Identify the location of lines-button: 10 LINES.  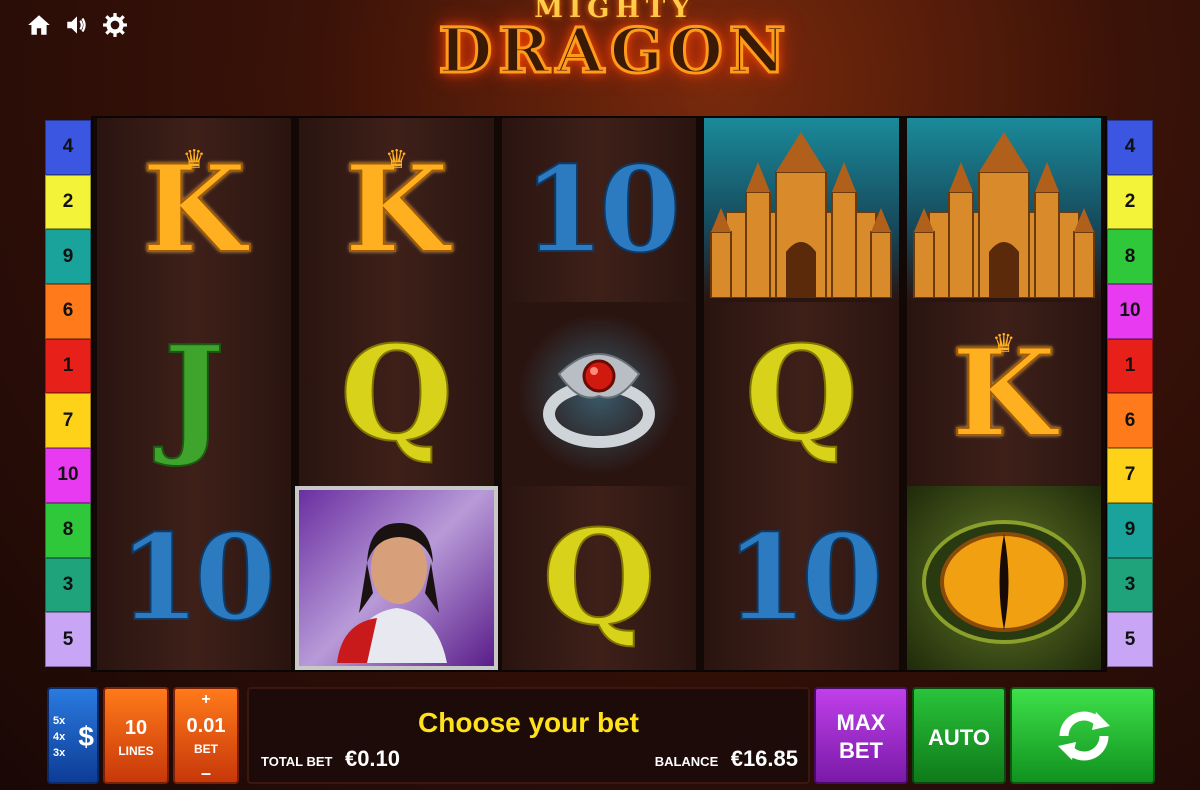
(136, 735).